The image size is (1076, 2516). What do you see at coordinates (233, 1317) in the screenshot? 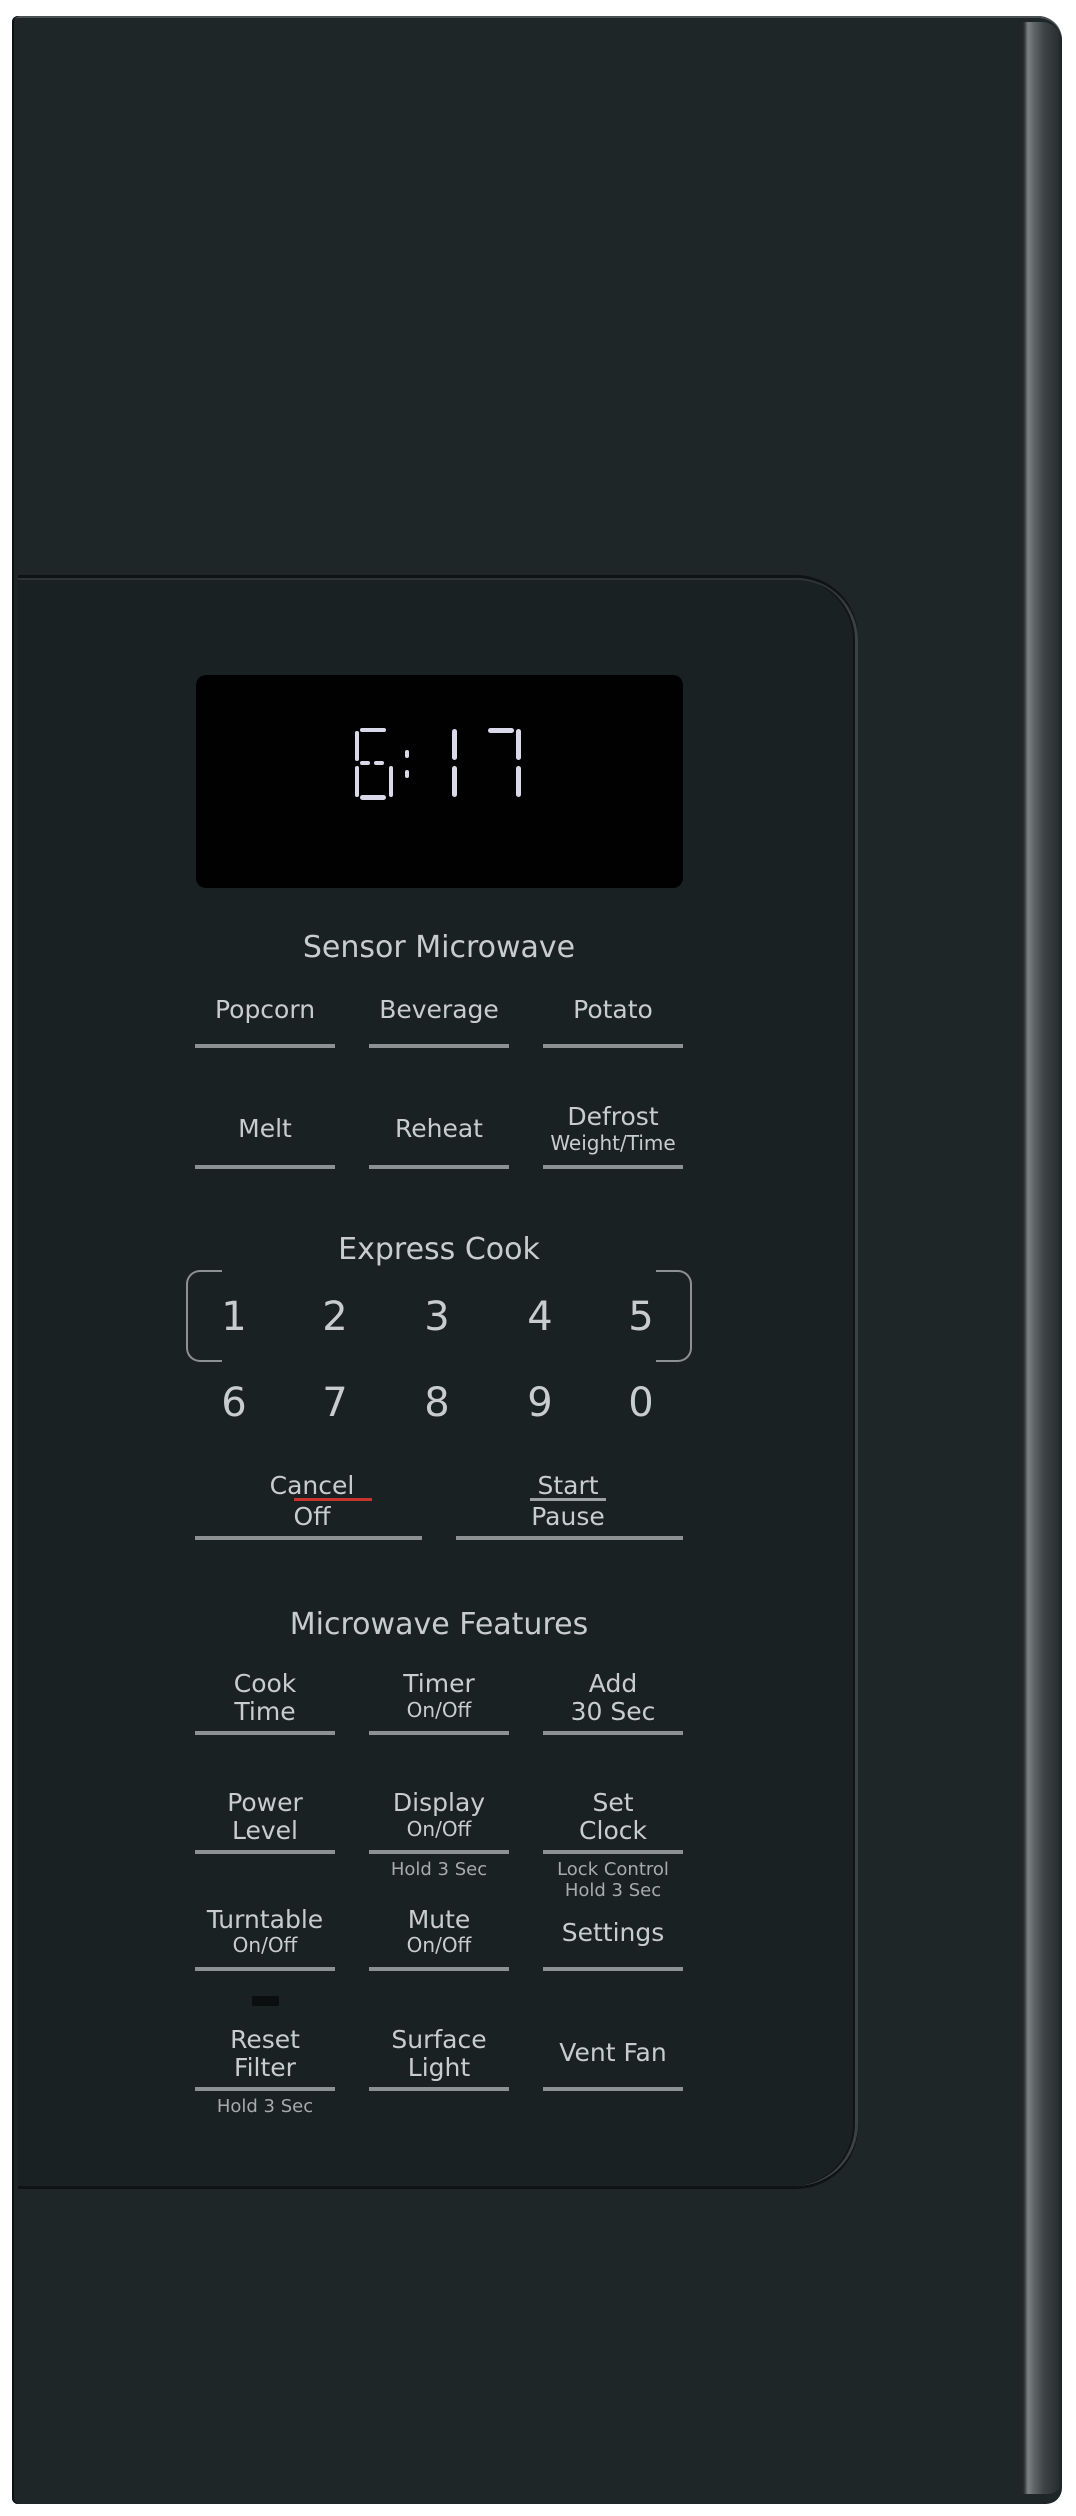
I see `digit-1-button: 1` at bounding box center [233, 1317].